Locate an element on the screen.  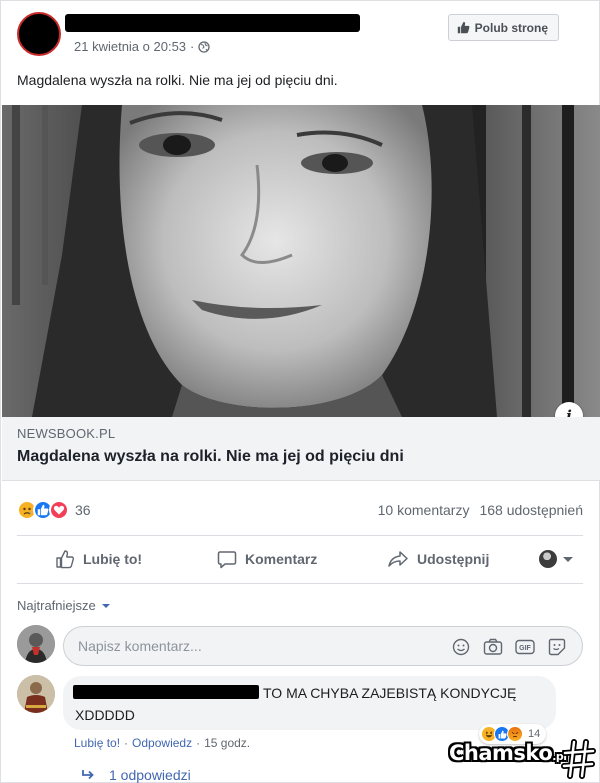
replies-label: 1 odpowiedzi is located at coordinates (150, 775).